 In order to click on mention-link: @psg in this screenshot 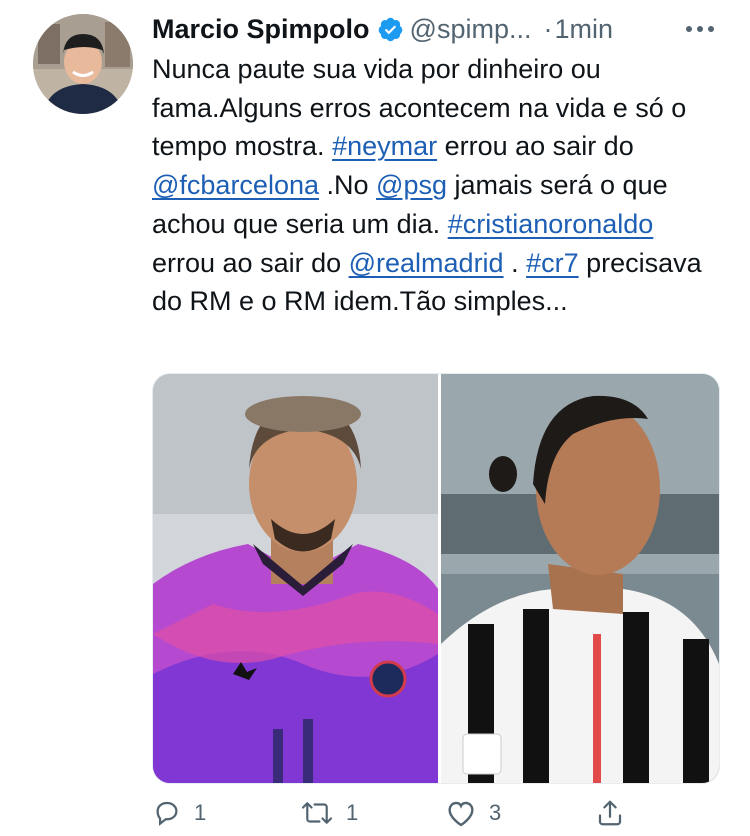, I will do `click(411, 185)`.